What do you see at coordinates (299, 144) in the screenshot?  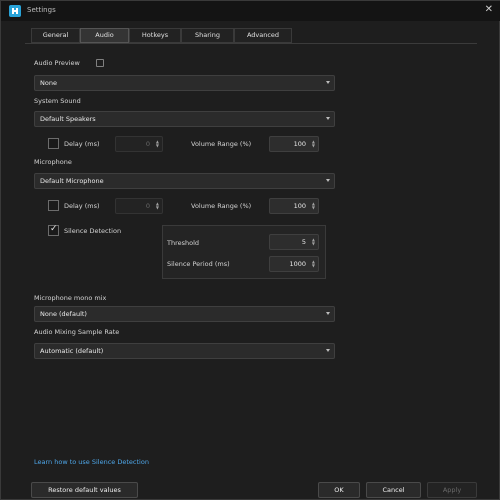 I see `system-volume-value: 100` at bounding box center [299, 144].